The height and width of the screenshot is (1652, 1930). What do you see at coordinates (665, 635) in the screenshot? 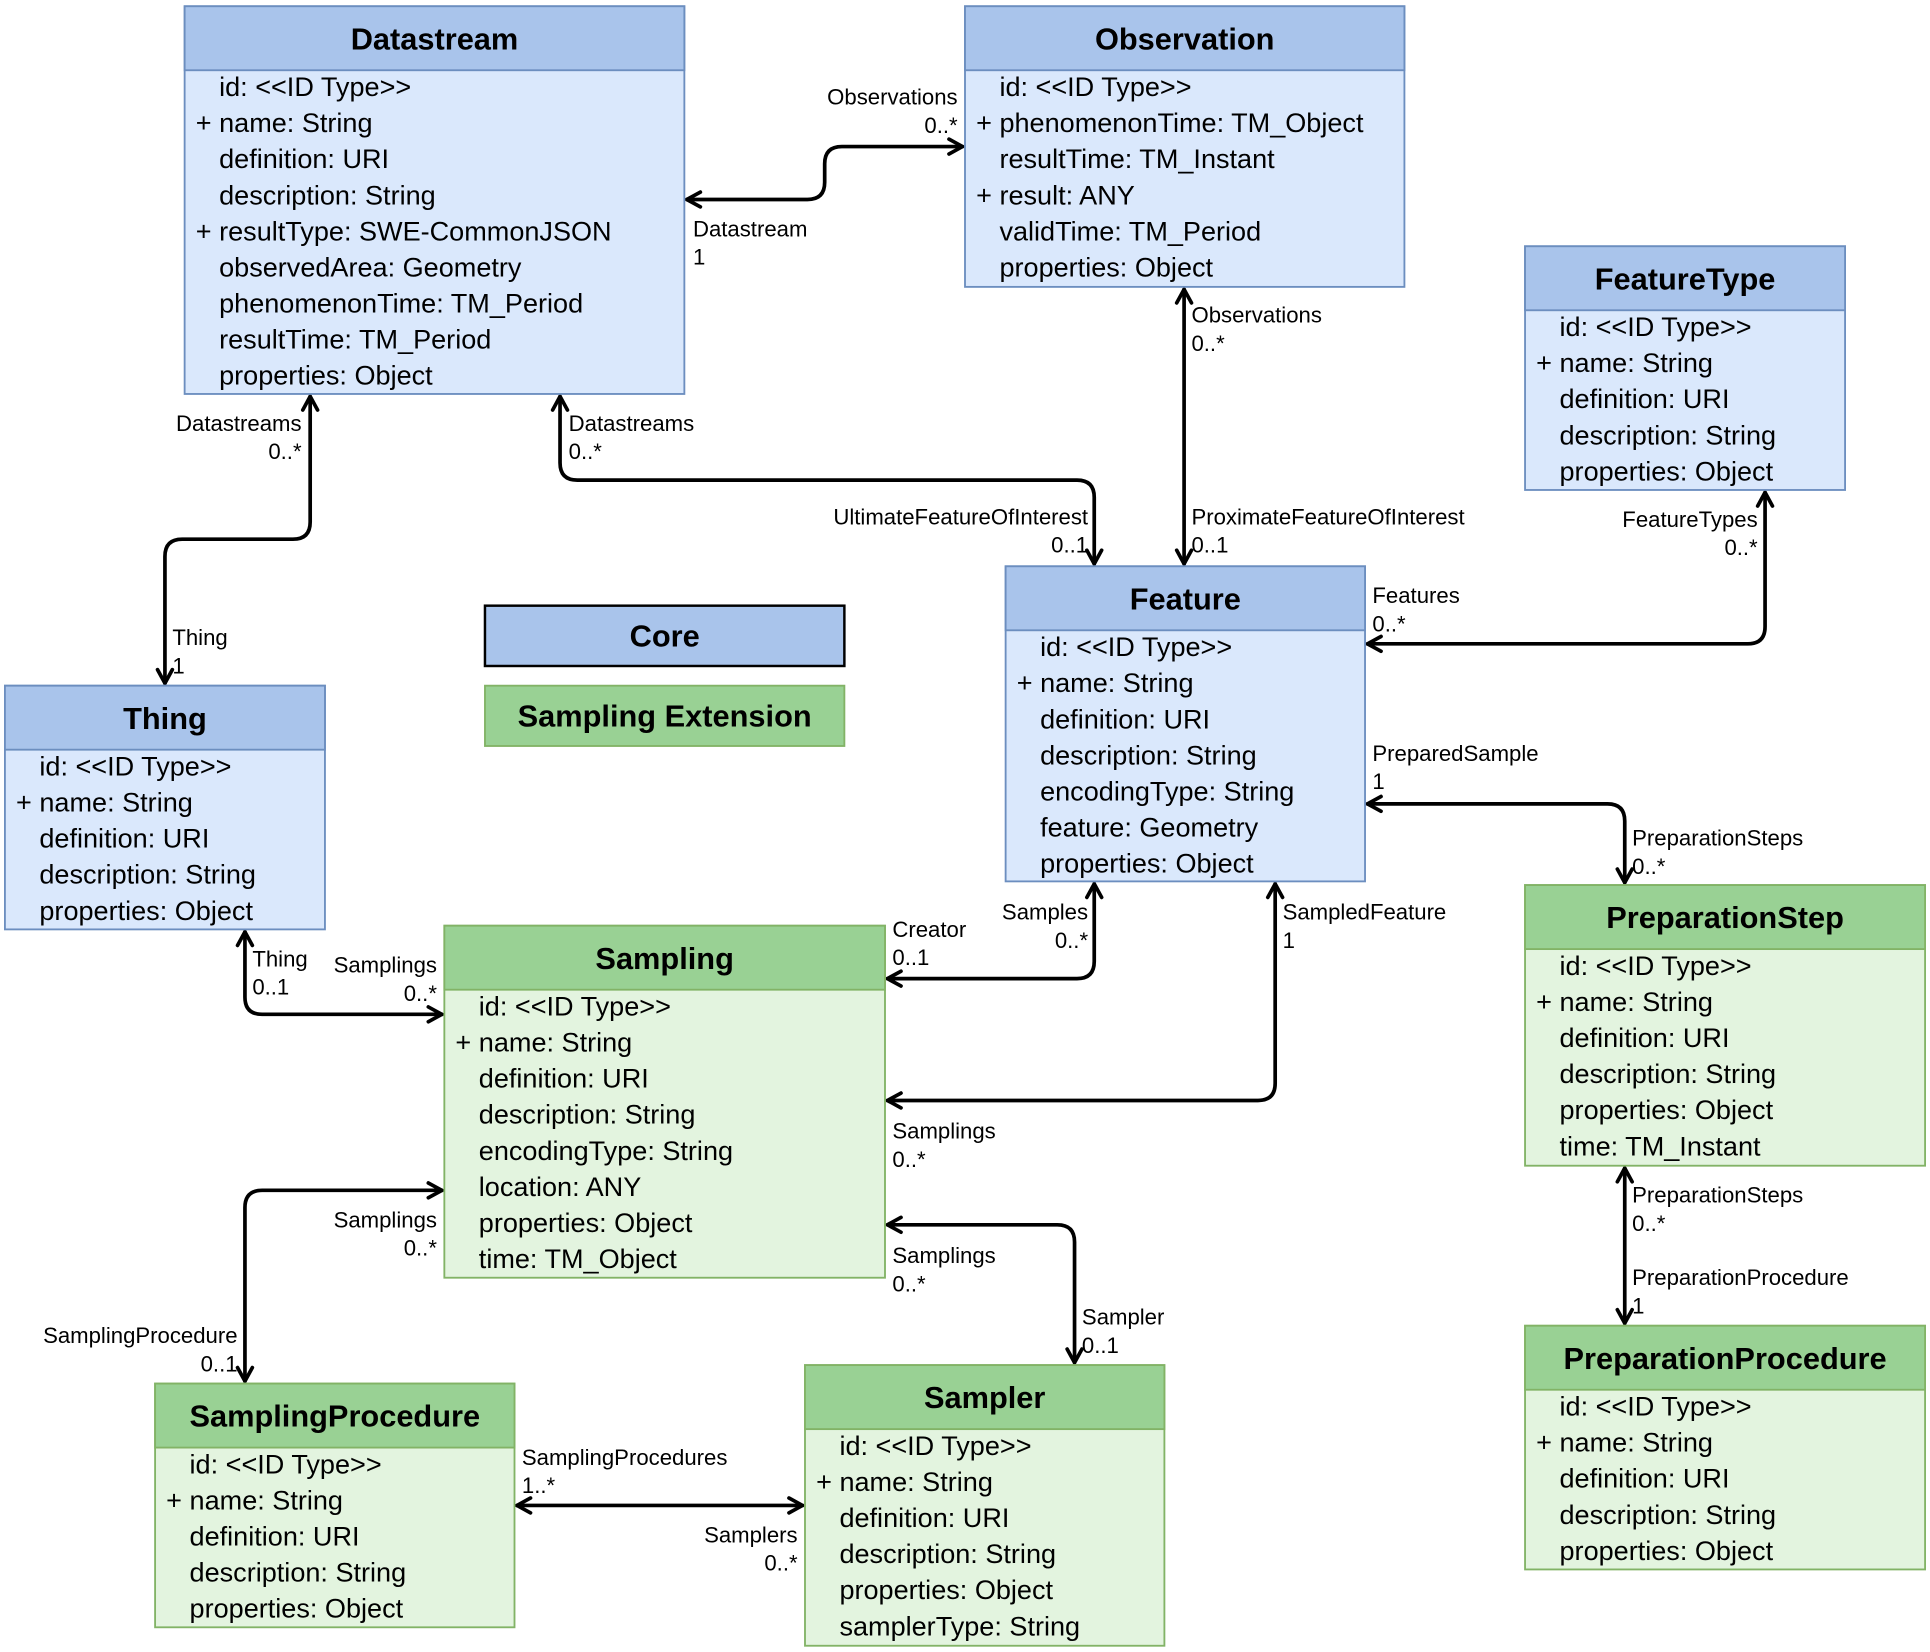
I see `legend-core-label: Core` at bounding box center [665, 635].